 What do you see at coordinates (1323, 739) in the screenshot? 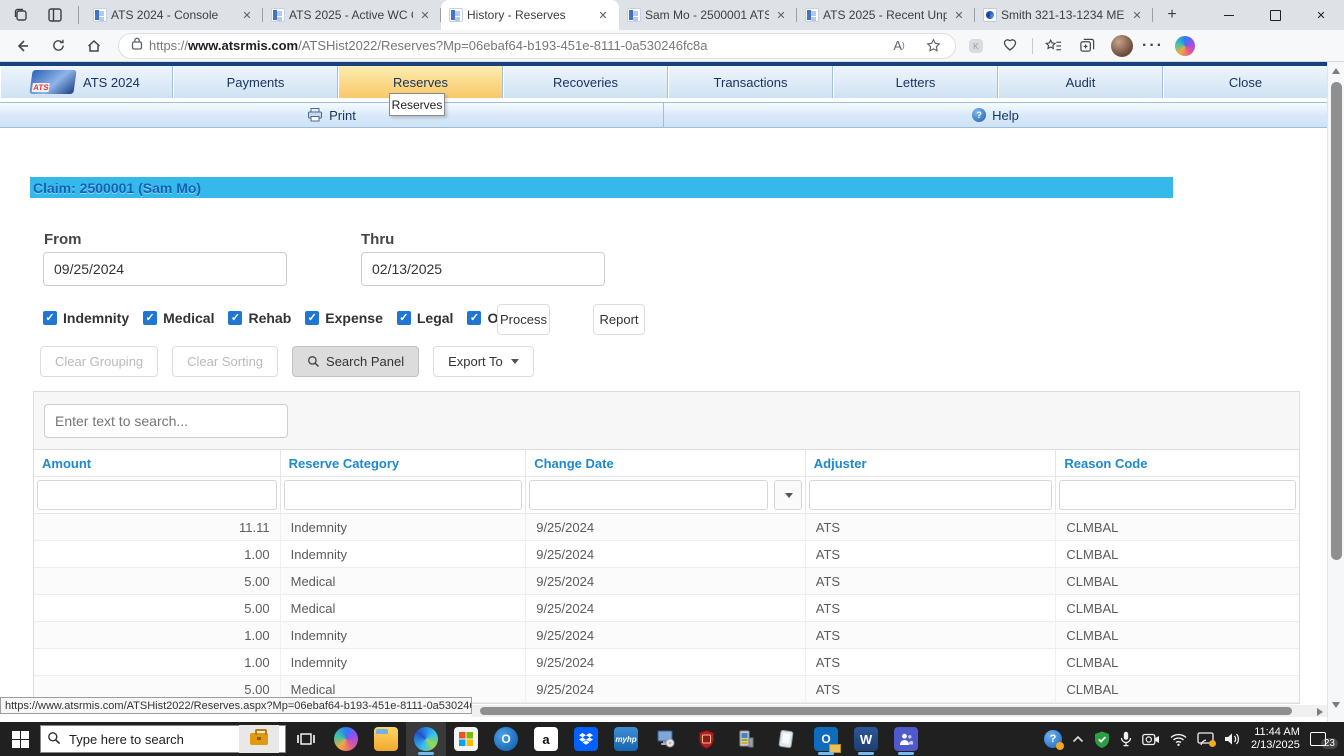
I see `notification-center: 23` at bounding box center [1323, 739].